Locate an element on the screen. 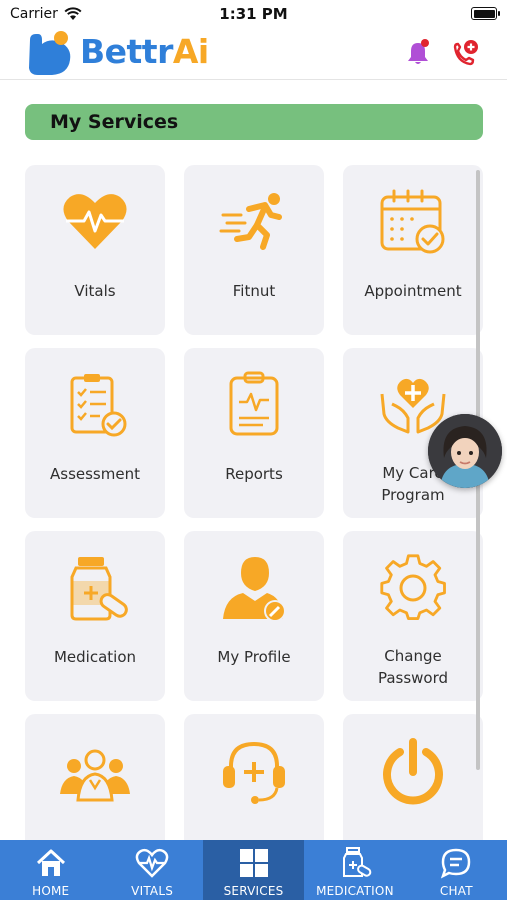 The width and height of the screenshot is (507, 900). service-card-reports: Reports is located at coordinates (254, 433).